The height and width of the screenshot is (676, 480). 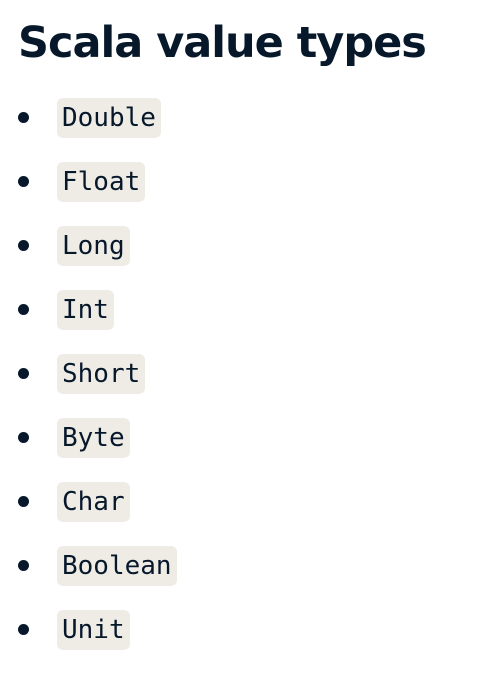 I want to click on list-item: Short, so click(x=240, y=384).